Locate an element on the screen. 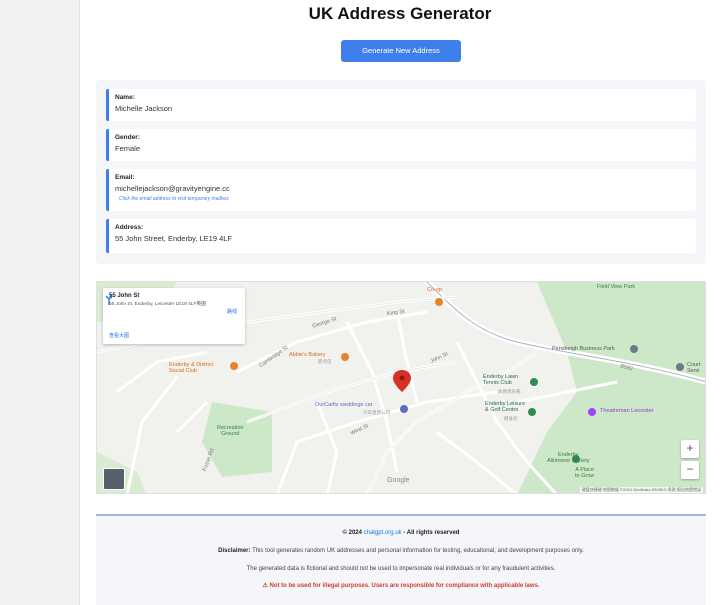 The height and width of the screenshot is (605, 720). address-value: 55 John Street, Enderby, LE19 4LF is located at coordinates (405, 238).